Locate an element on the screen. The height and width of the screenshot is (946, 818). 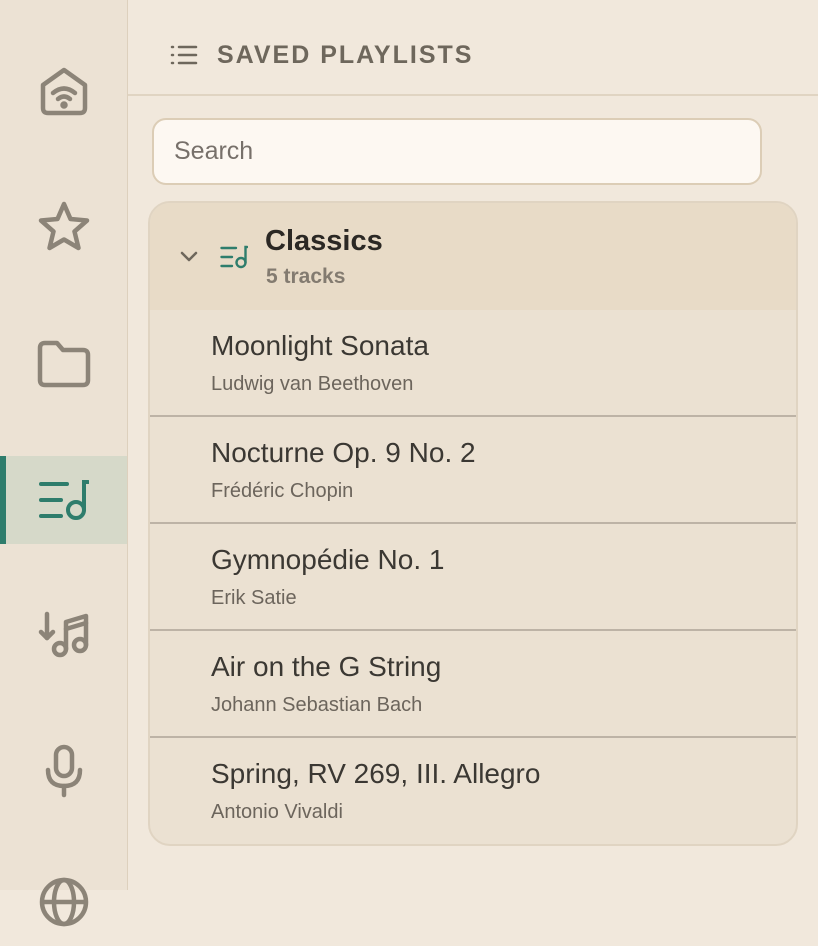
panel-header: SAVED PLAYLISTS is located at coordinates (473, 48).